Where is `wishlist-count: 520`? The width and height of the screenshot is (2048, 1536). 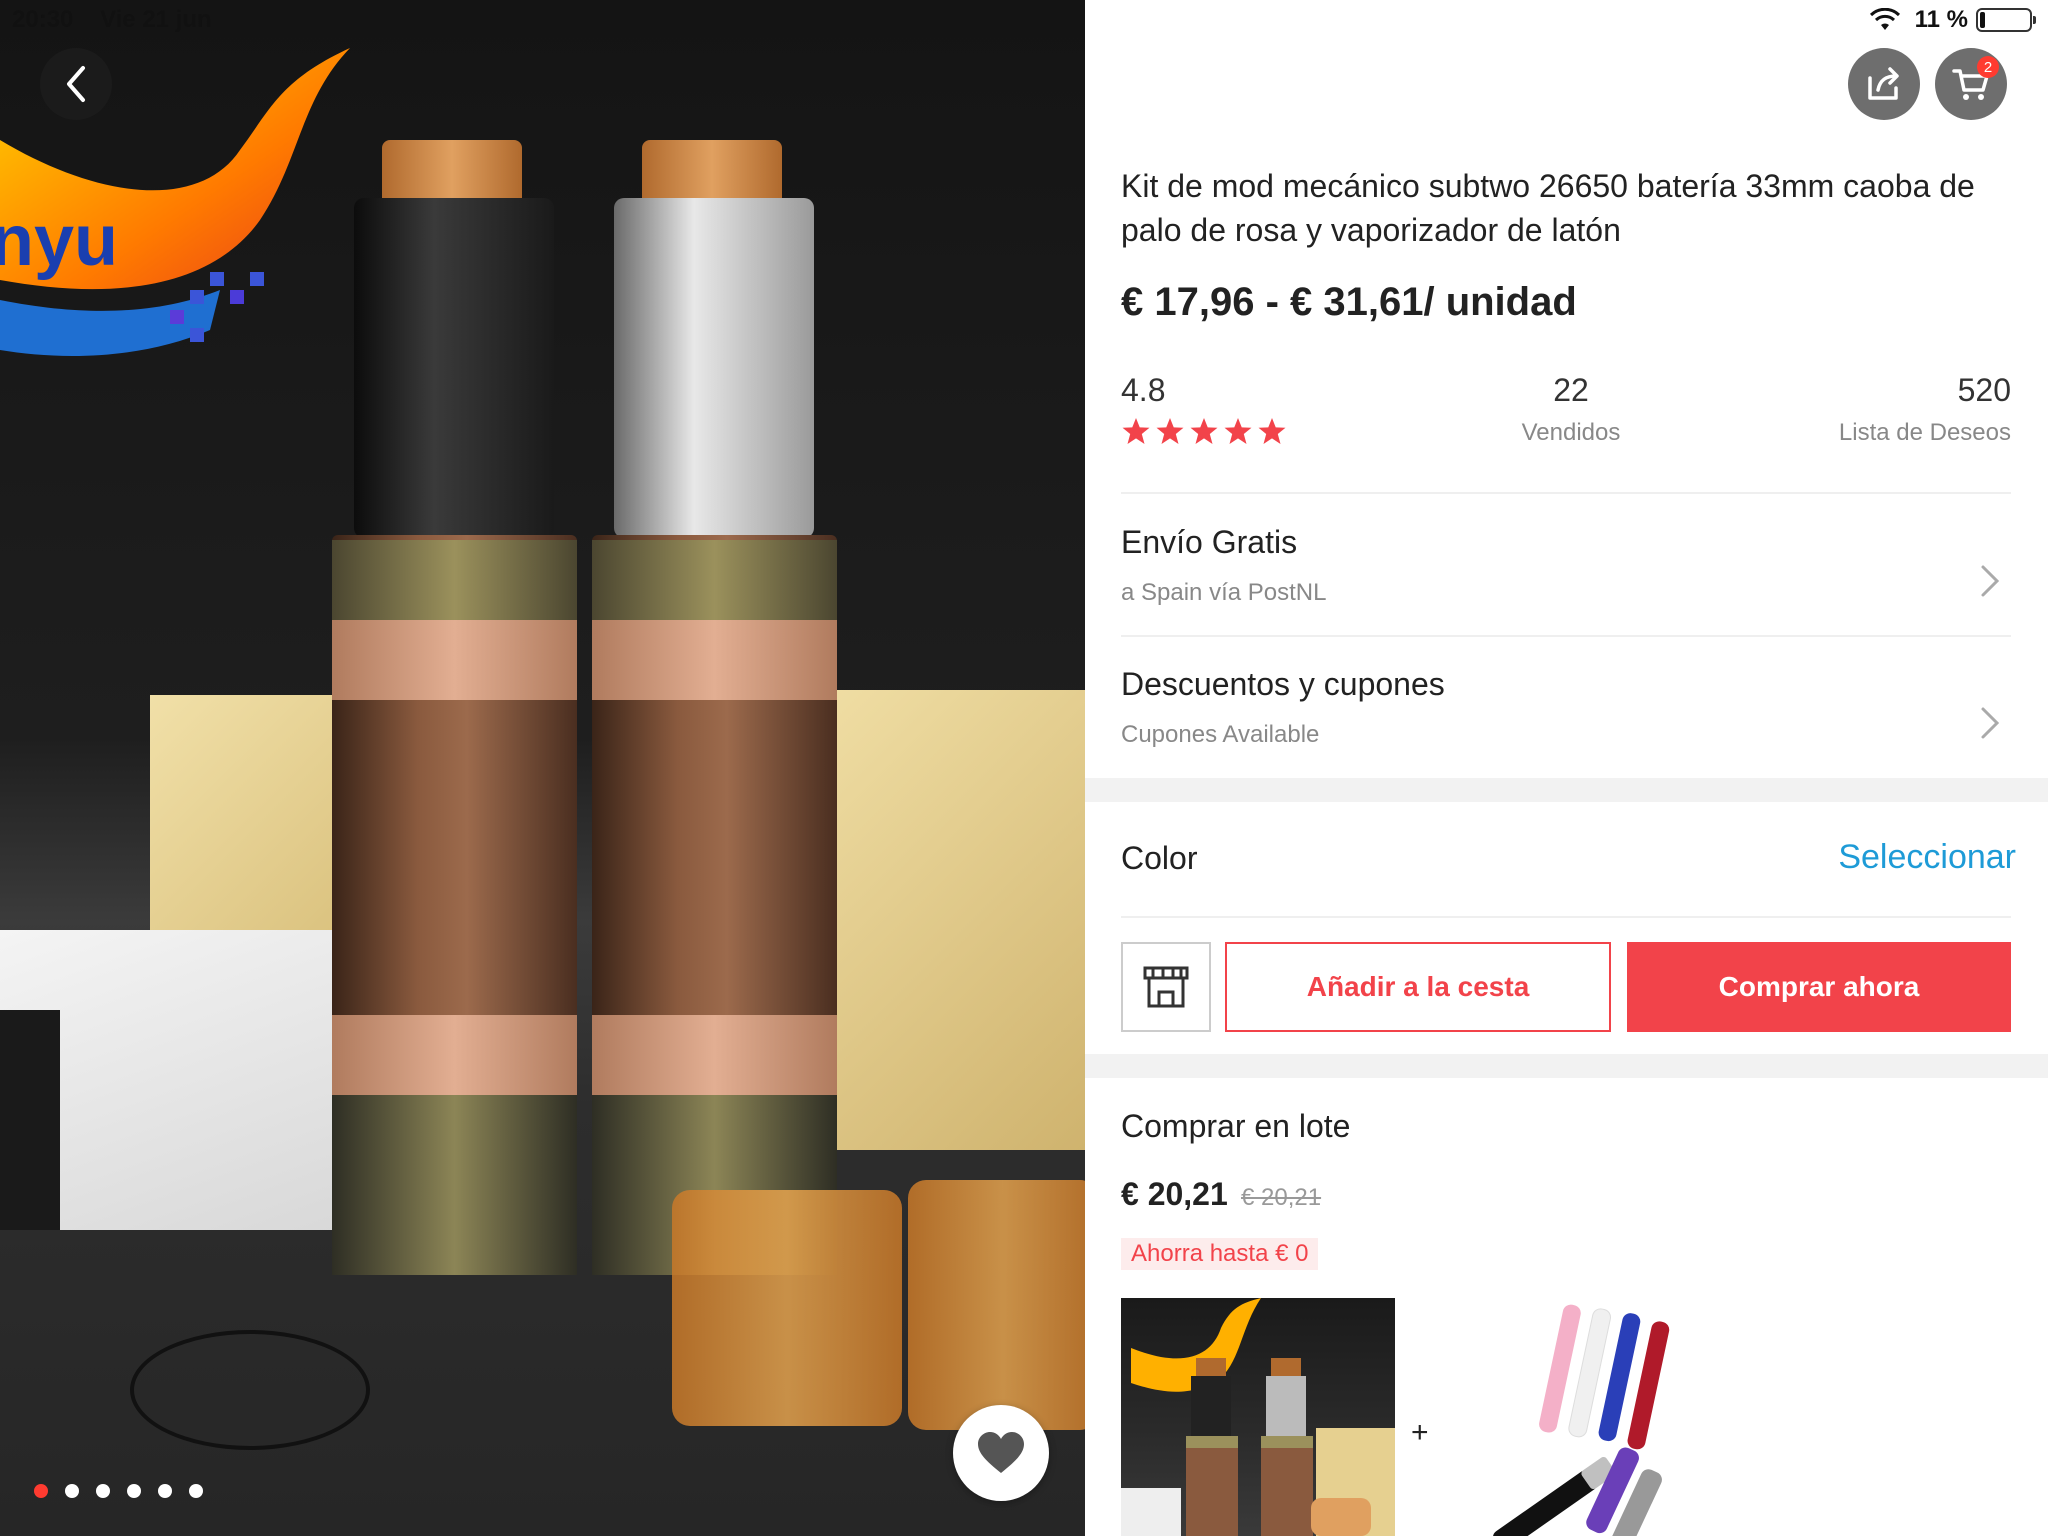 wishlist-count: 520 is located at coordinates (1984, 390).